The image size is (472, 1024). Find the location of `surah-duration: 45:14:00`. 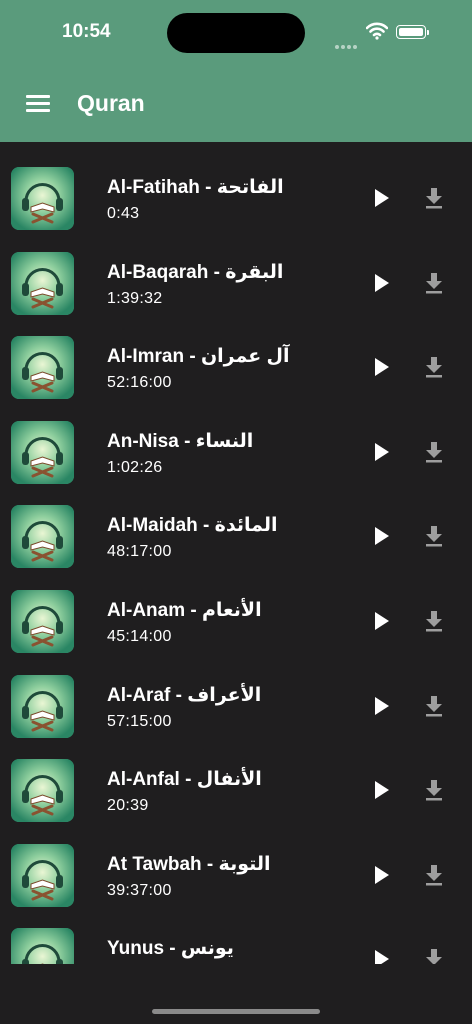

surah-duration: 45:14:00 is located at coordinates (139, 636).